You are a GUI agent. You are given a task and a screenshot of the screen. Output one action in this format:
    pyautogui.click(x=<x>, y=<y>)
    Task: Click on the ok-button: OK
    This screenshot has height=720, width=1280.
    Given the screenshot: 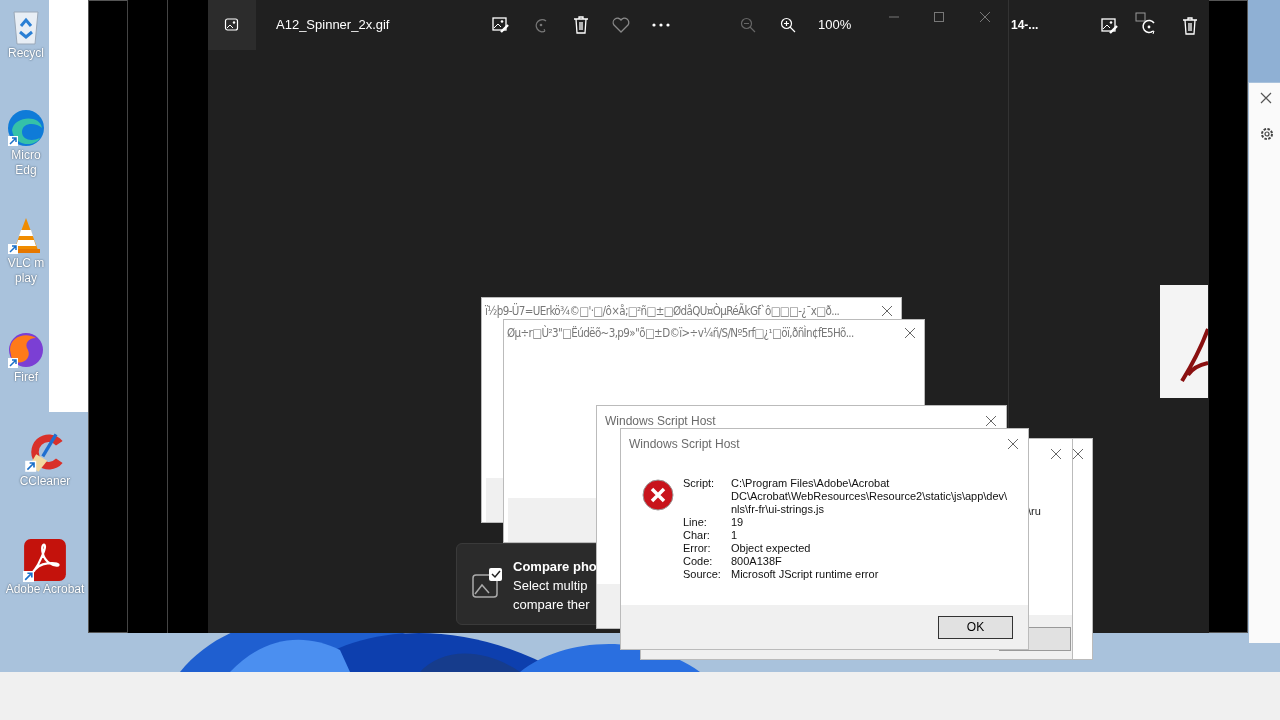 What is the action you would take?
    pyautogui.click(x=975, y=627)
    